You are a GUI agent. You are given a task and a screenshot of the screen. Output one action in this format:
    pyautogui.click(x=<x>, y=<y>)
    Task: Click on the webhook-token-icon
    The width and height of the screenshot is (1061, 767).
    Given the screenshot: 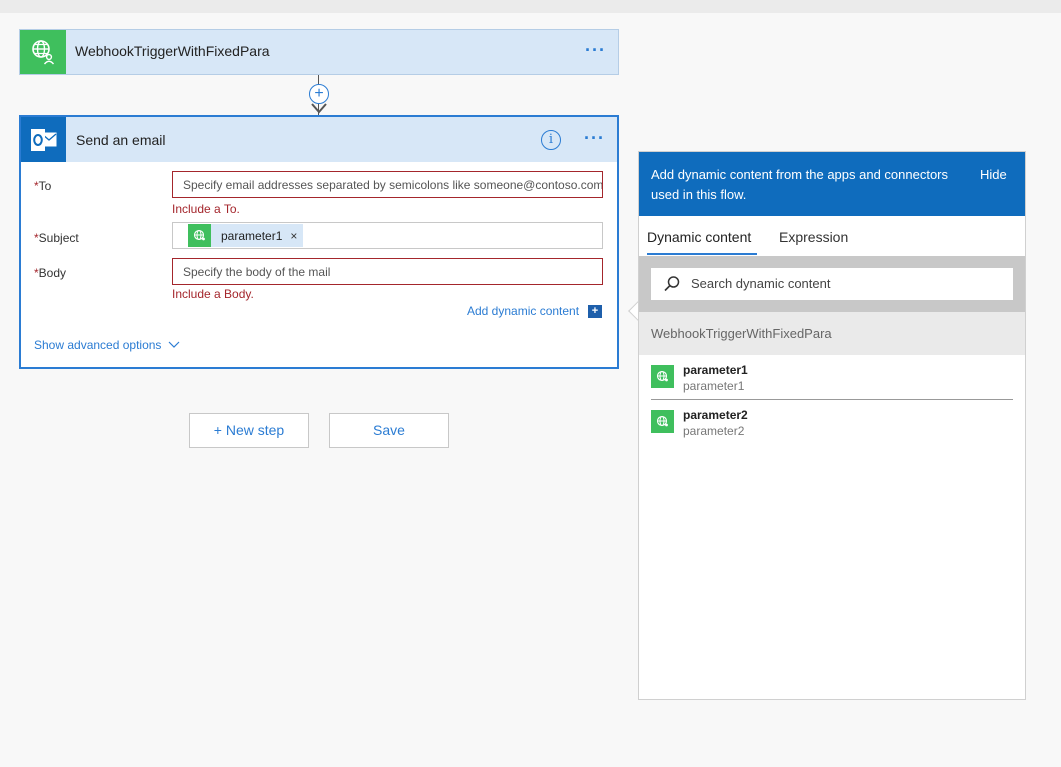 What is the action you would take?
    pyautogui.click(x=199, y=235)
    